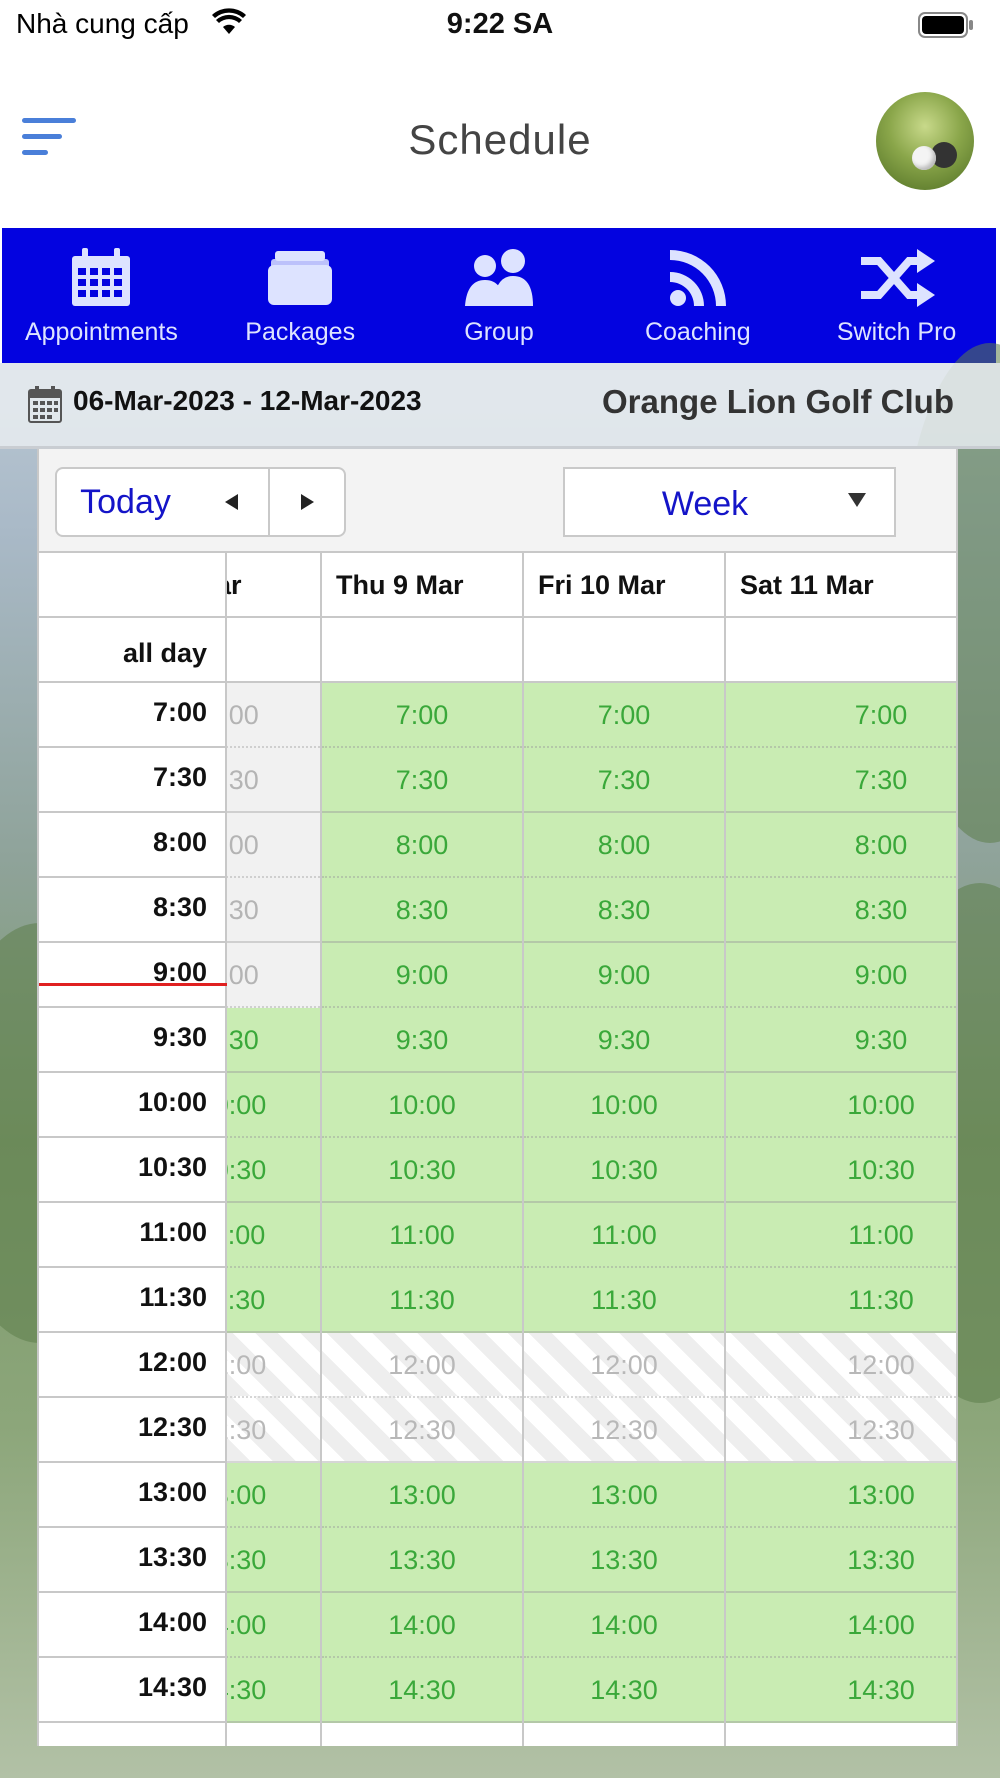 This screenshot has width=1000, height=1778. I want to click on shuffle-icon, so click(897, 278).